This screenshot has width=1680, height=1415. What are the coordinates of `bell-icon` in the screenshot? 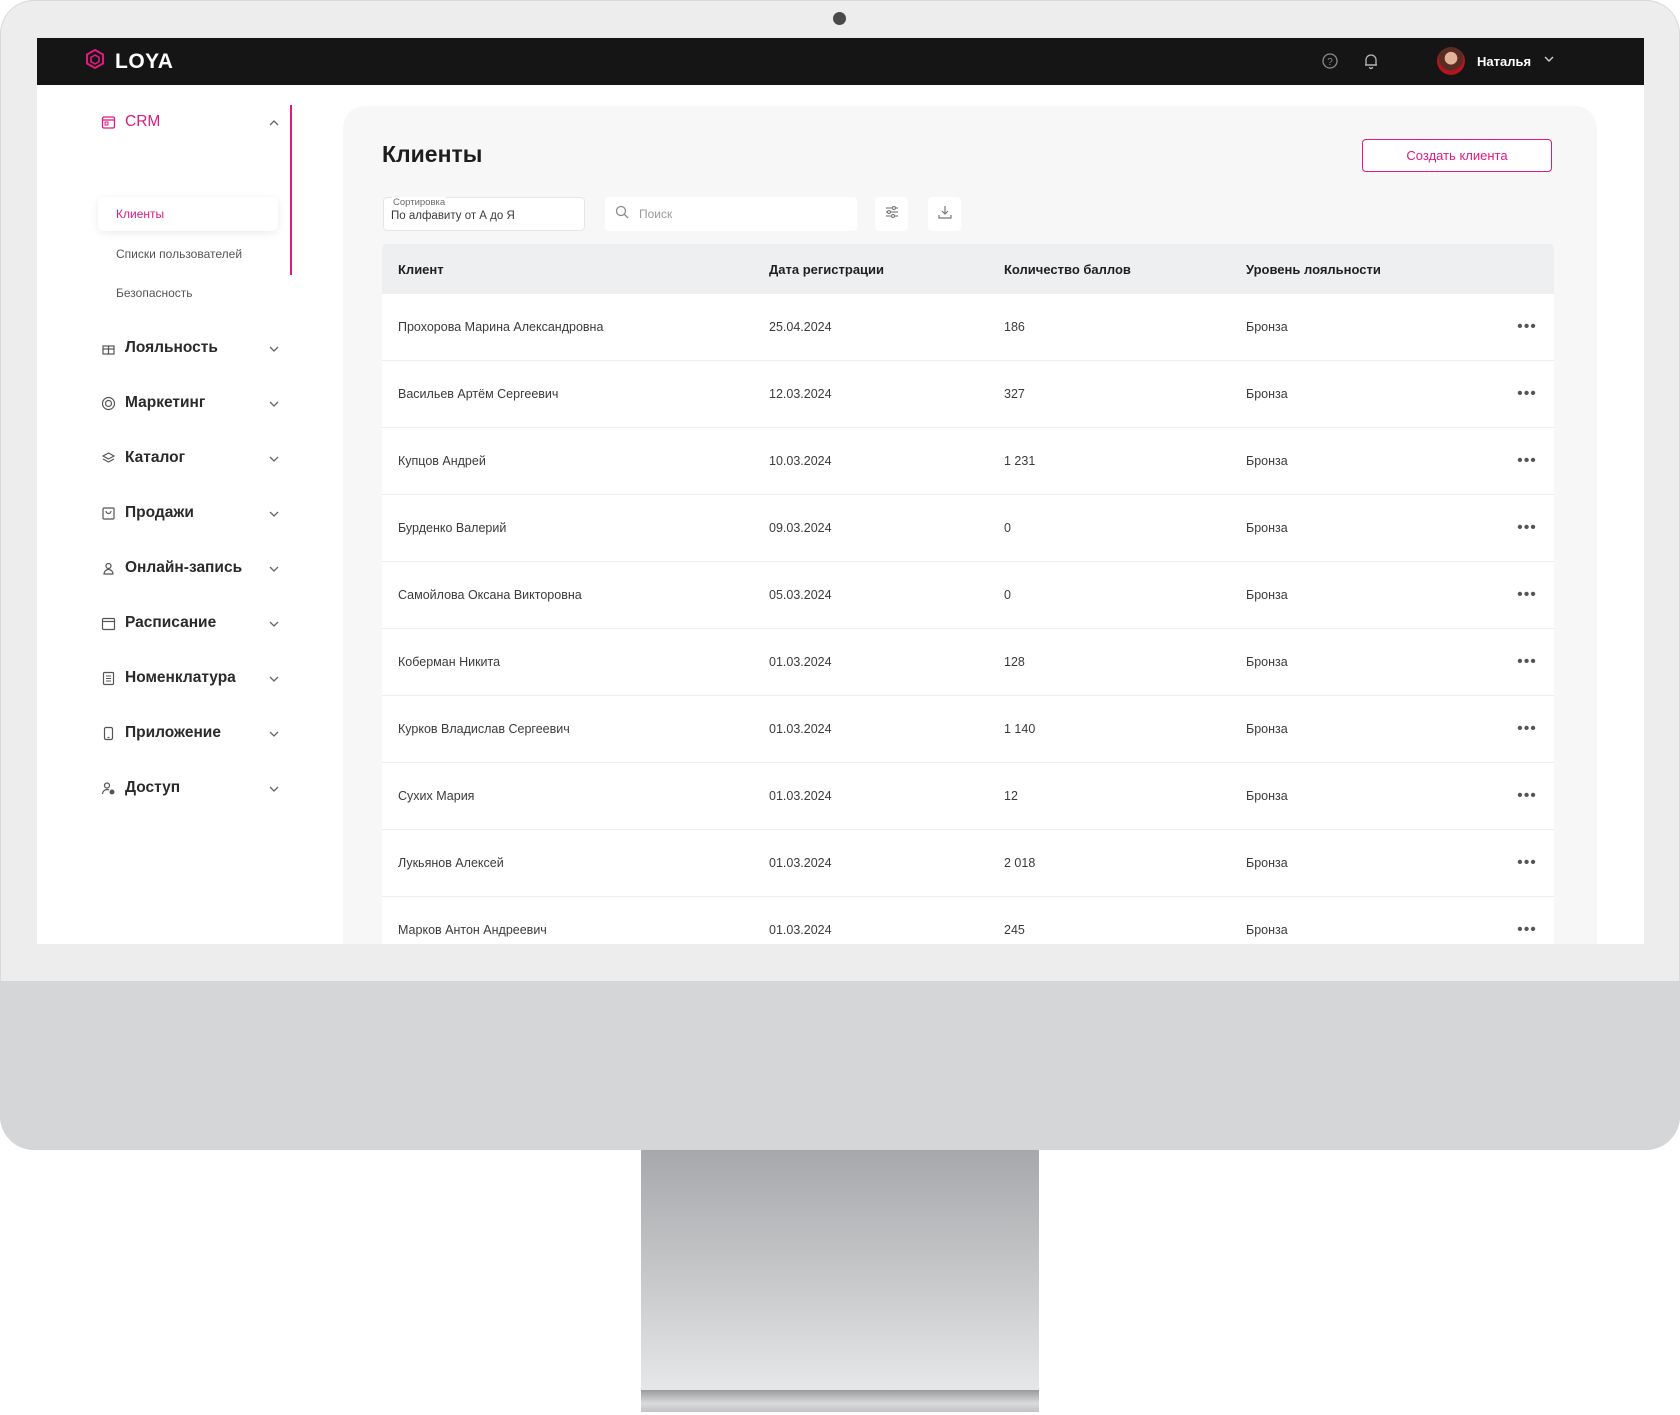 It's located at (1371, 61).